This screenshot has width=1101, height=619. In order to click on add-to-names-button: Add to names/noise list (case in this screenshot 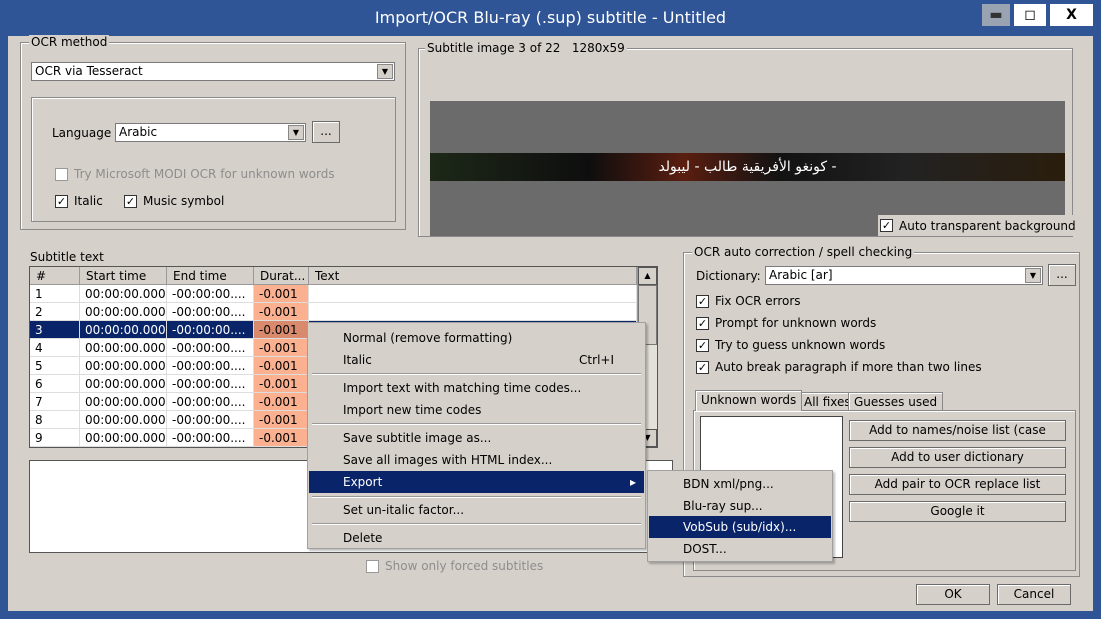, I will do `click(957, 430)`.